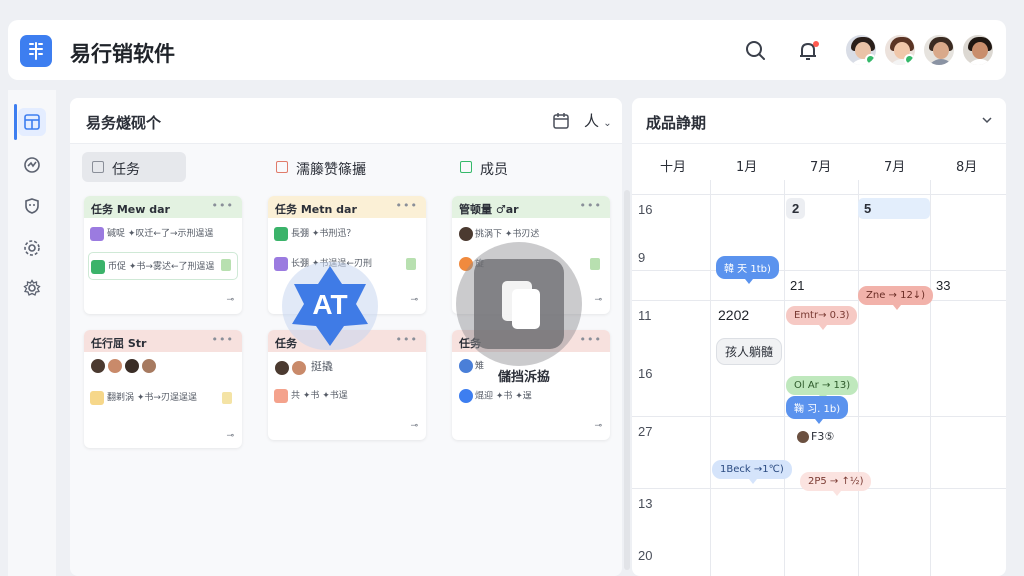  I want to click on document-overlay, so click(519, 304).